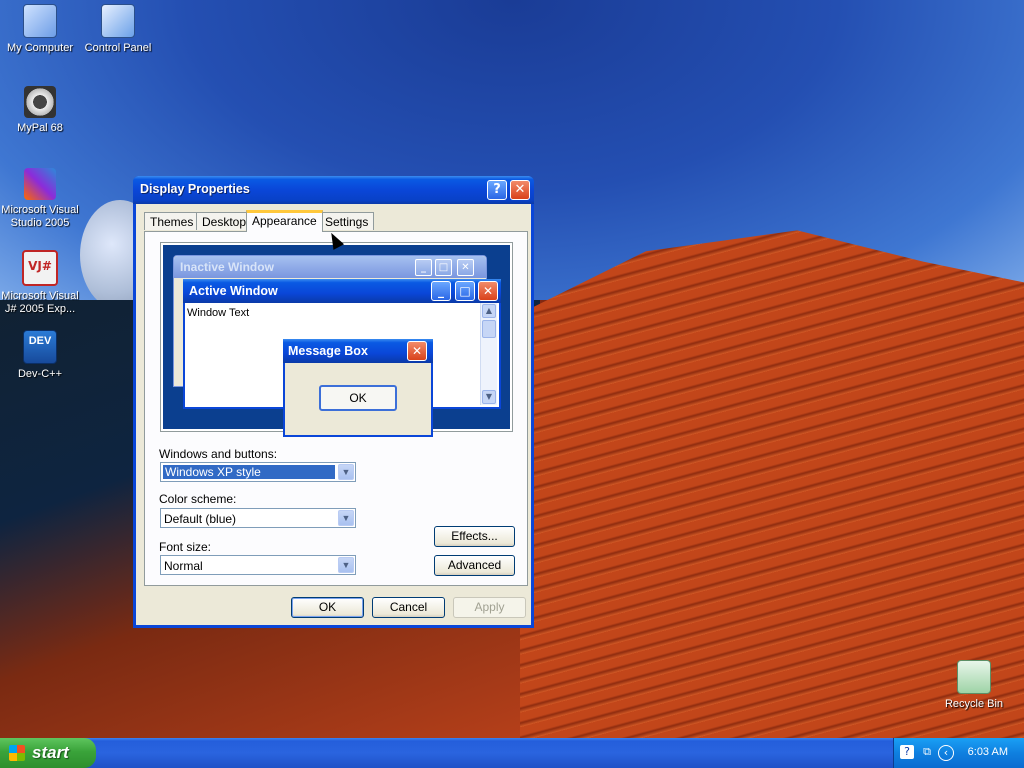  I want to click on computer-icon, so click(40, 21).